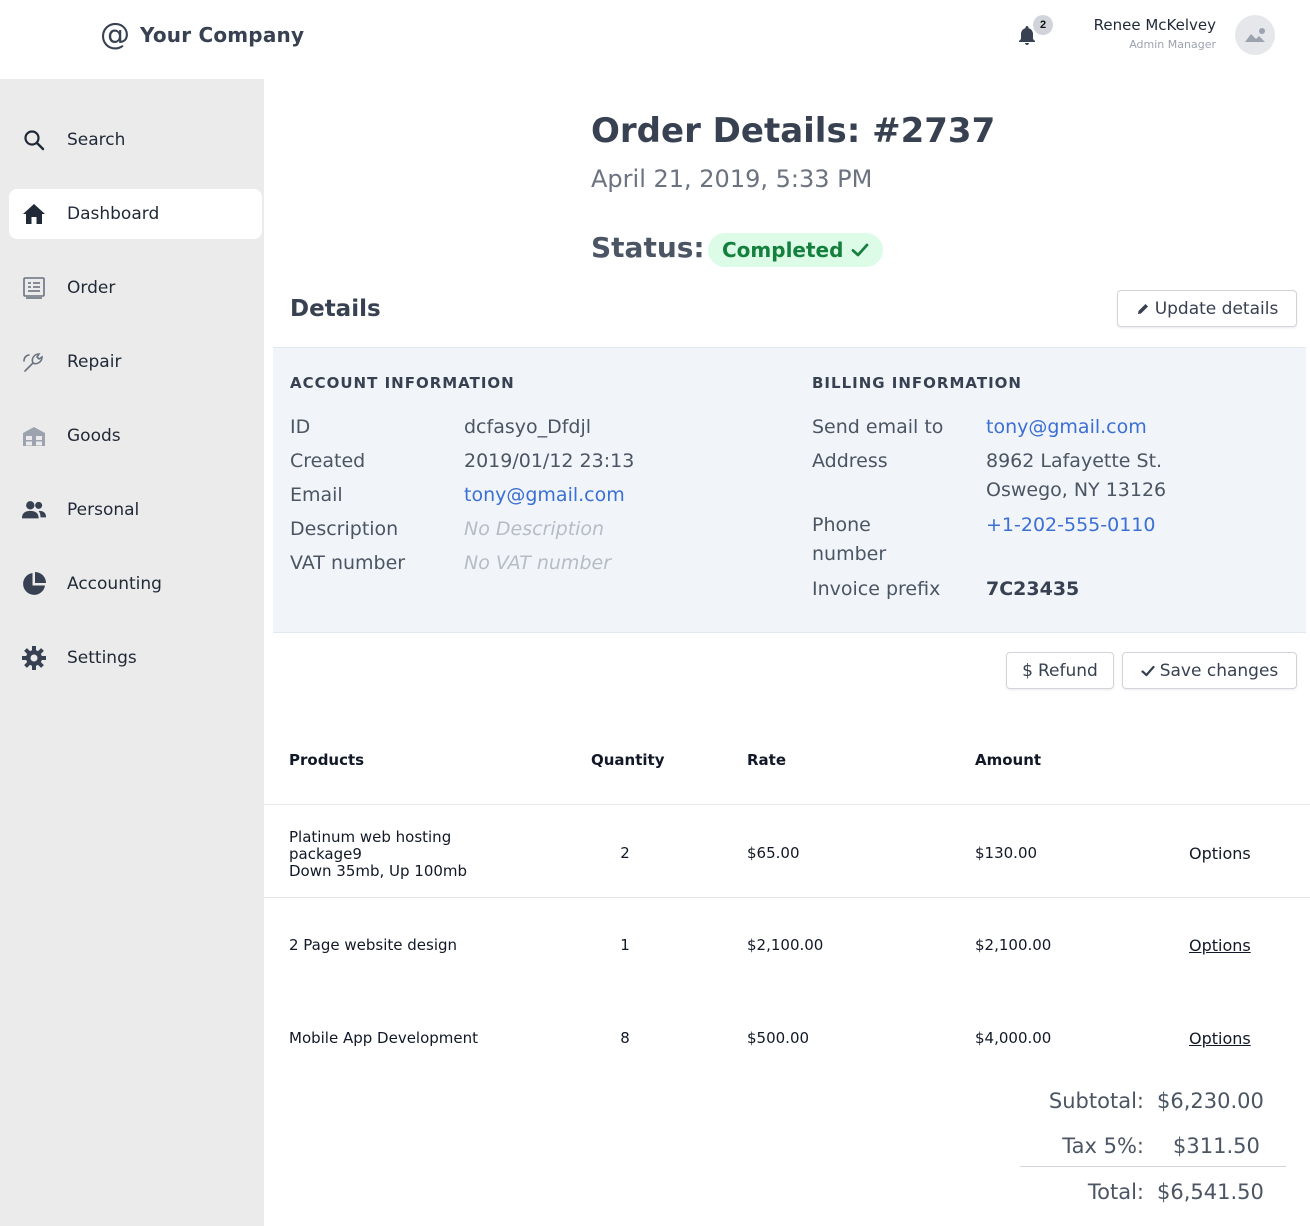 The height and width of the screenshot is (1226, 1310). Describe the element at coordinates (114, 584) in the screenshot. I see `sidebar-item-label: Accounting` at that location.